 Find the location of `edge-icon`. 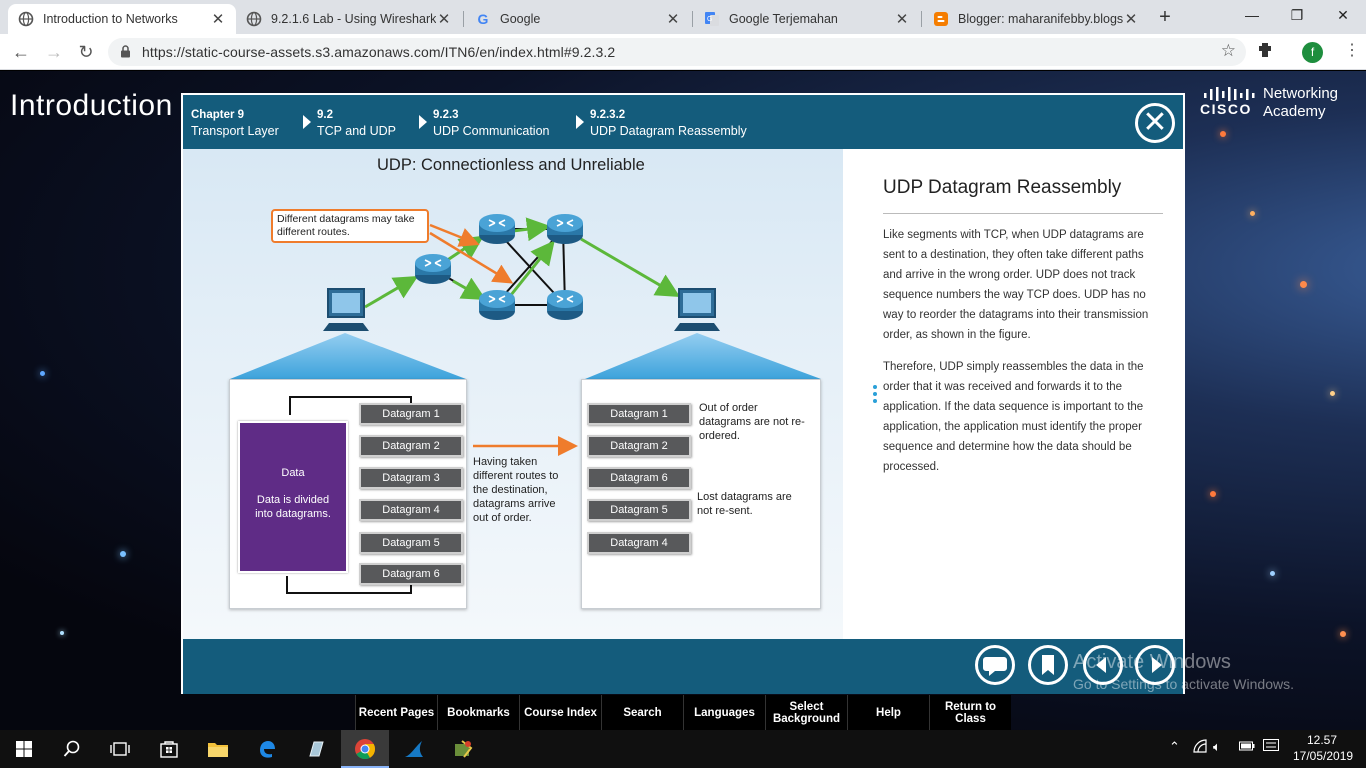

edge-icon is located at coordinates (267, 749).